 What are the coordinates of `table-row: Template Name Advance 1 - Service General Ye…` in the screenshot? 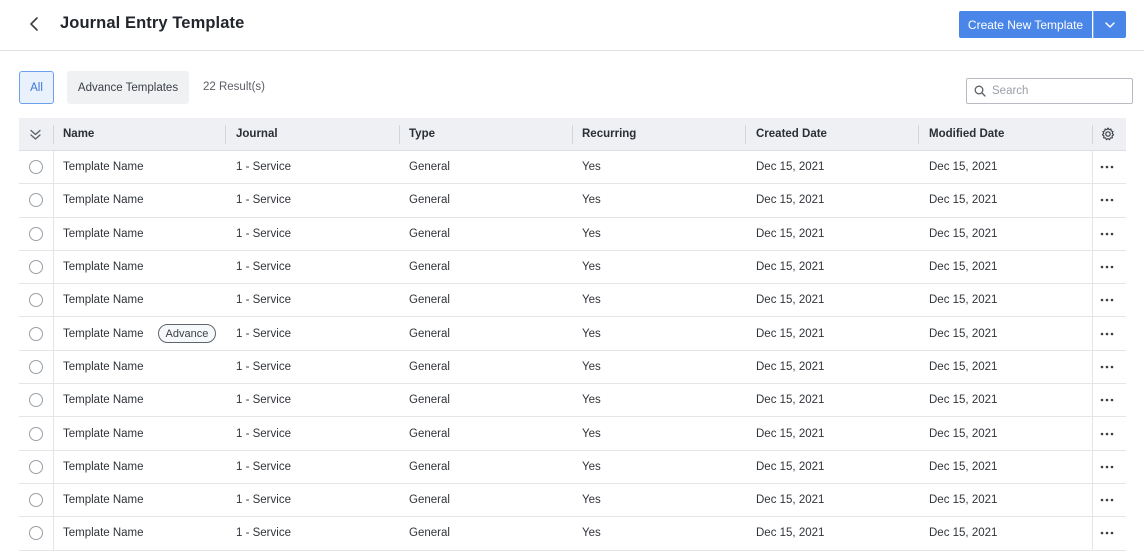 It's located at (572, 334).